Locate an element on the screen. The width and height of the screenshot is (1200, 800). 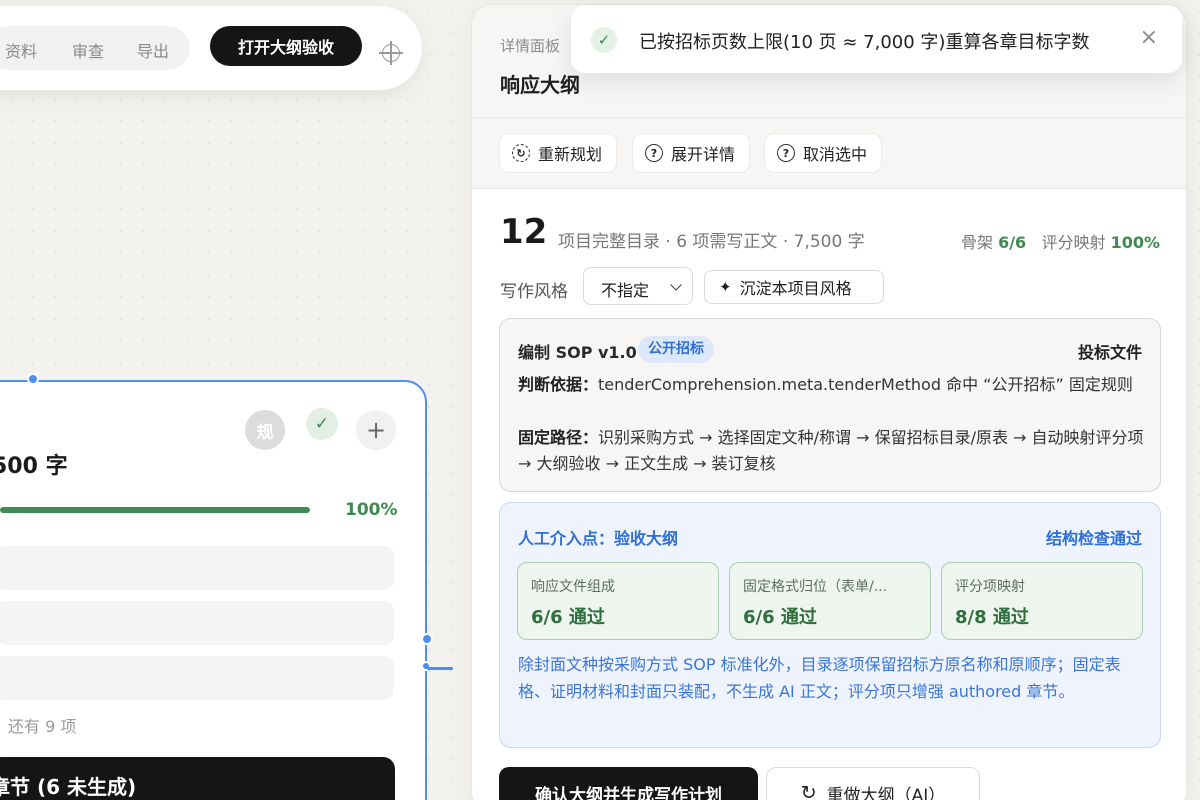
writing-style-label: 写作风格 is located at coordinates (534, 292).